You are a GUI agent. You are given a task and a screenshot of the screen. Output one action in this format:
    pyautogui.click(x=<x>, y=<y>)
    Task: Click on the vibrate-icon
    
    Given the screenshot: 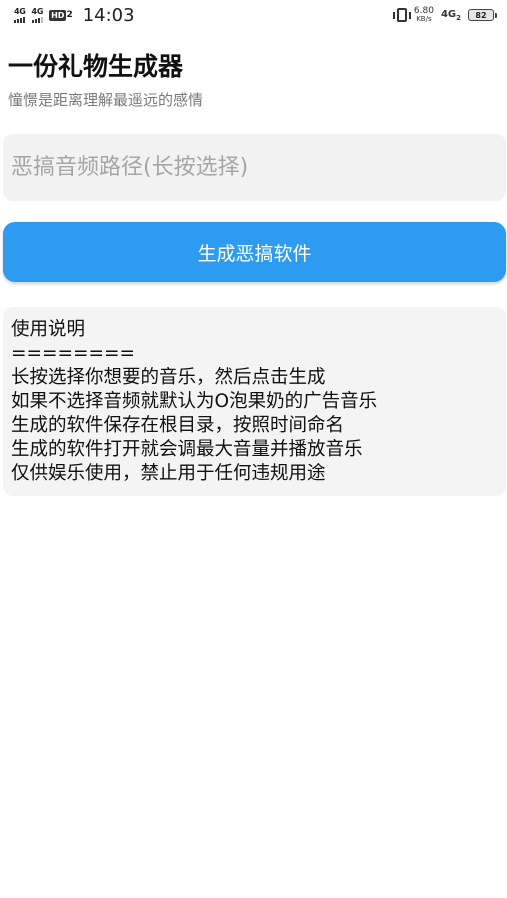 What is the action you would take?
    pyautogui.click(x=401, y=15)
    